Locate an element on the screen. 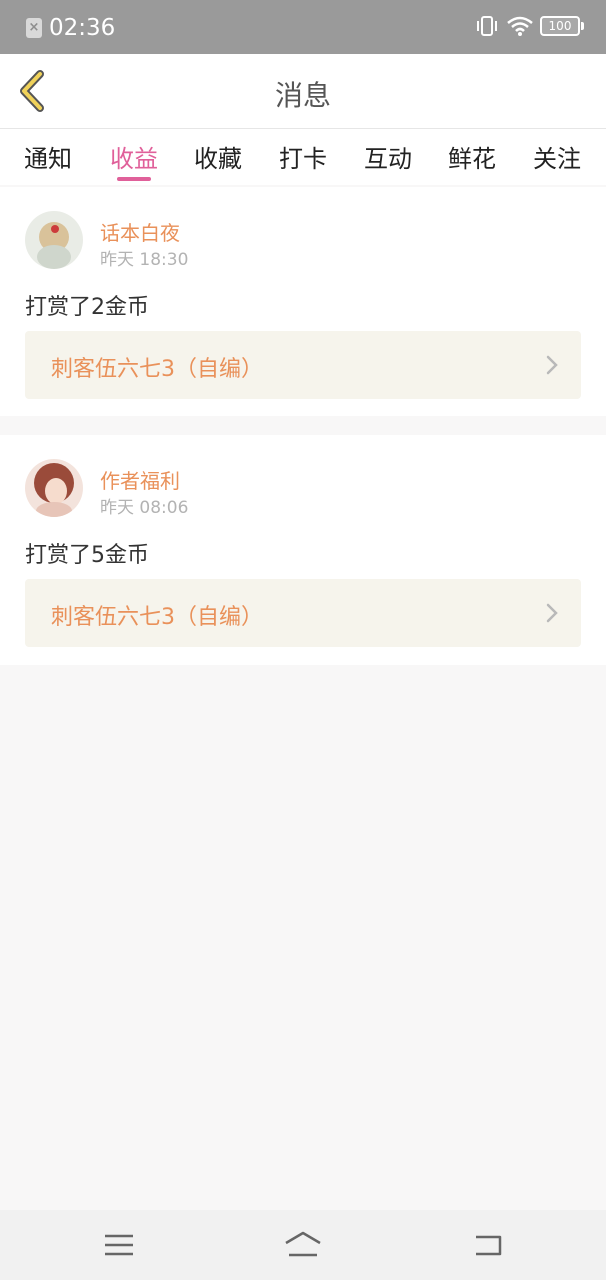 Image resolution: width=606 pixels, height=1280 pixels. tab-label: 互动 is located at coordinates (388, 159).